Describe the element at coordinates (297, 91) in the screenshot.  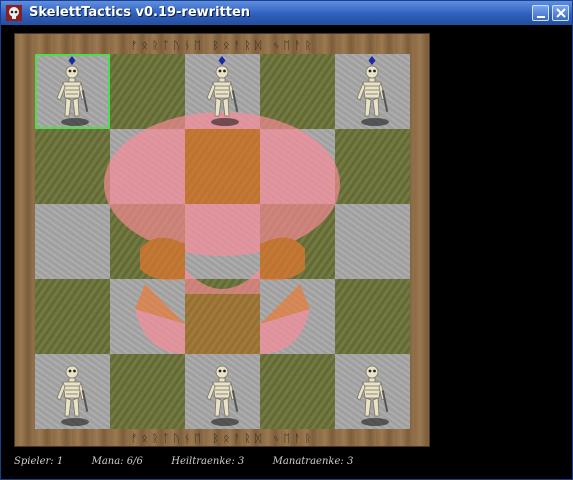
I see `board-cell-d5` at that location.